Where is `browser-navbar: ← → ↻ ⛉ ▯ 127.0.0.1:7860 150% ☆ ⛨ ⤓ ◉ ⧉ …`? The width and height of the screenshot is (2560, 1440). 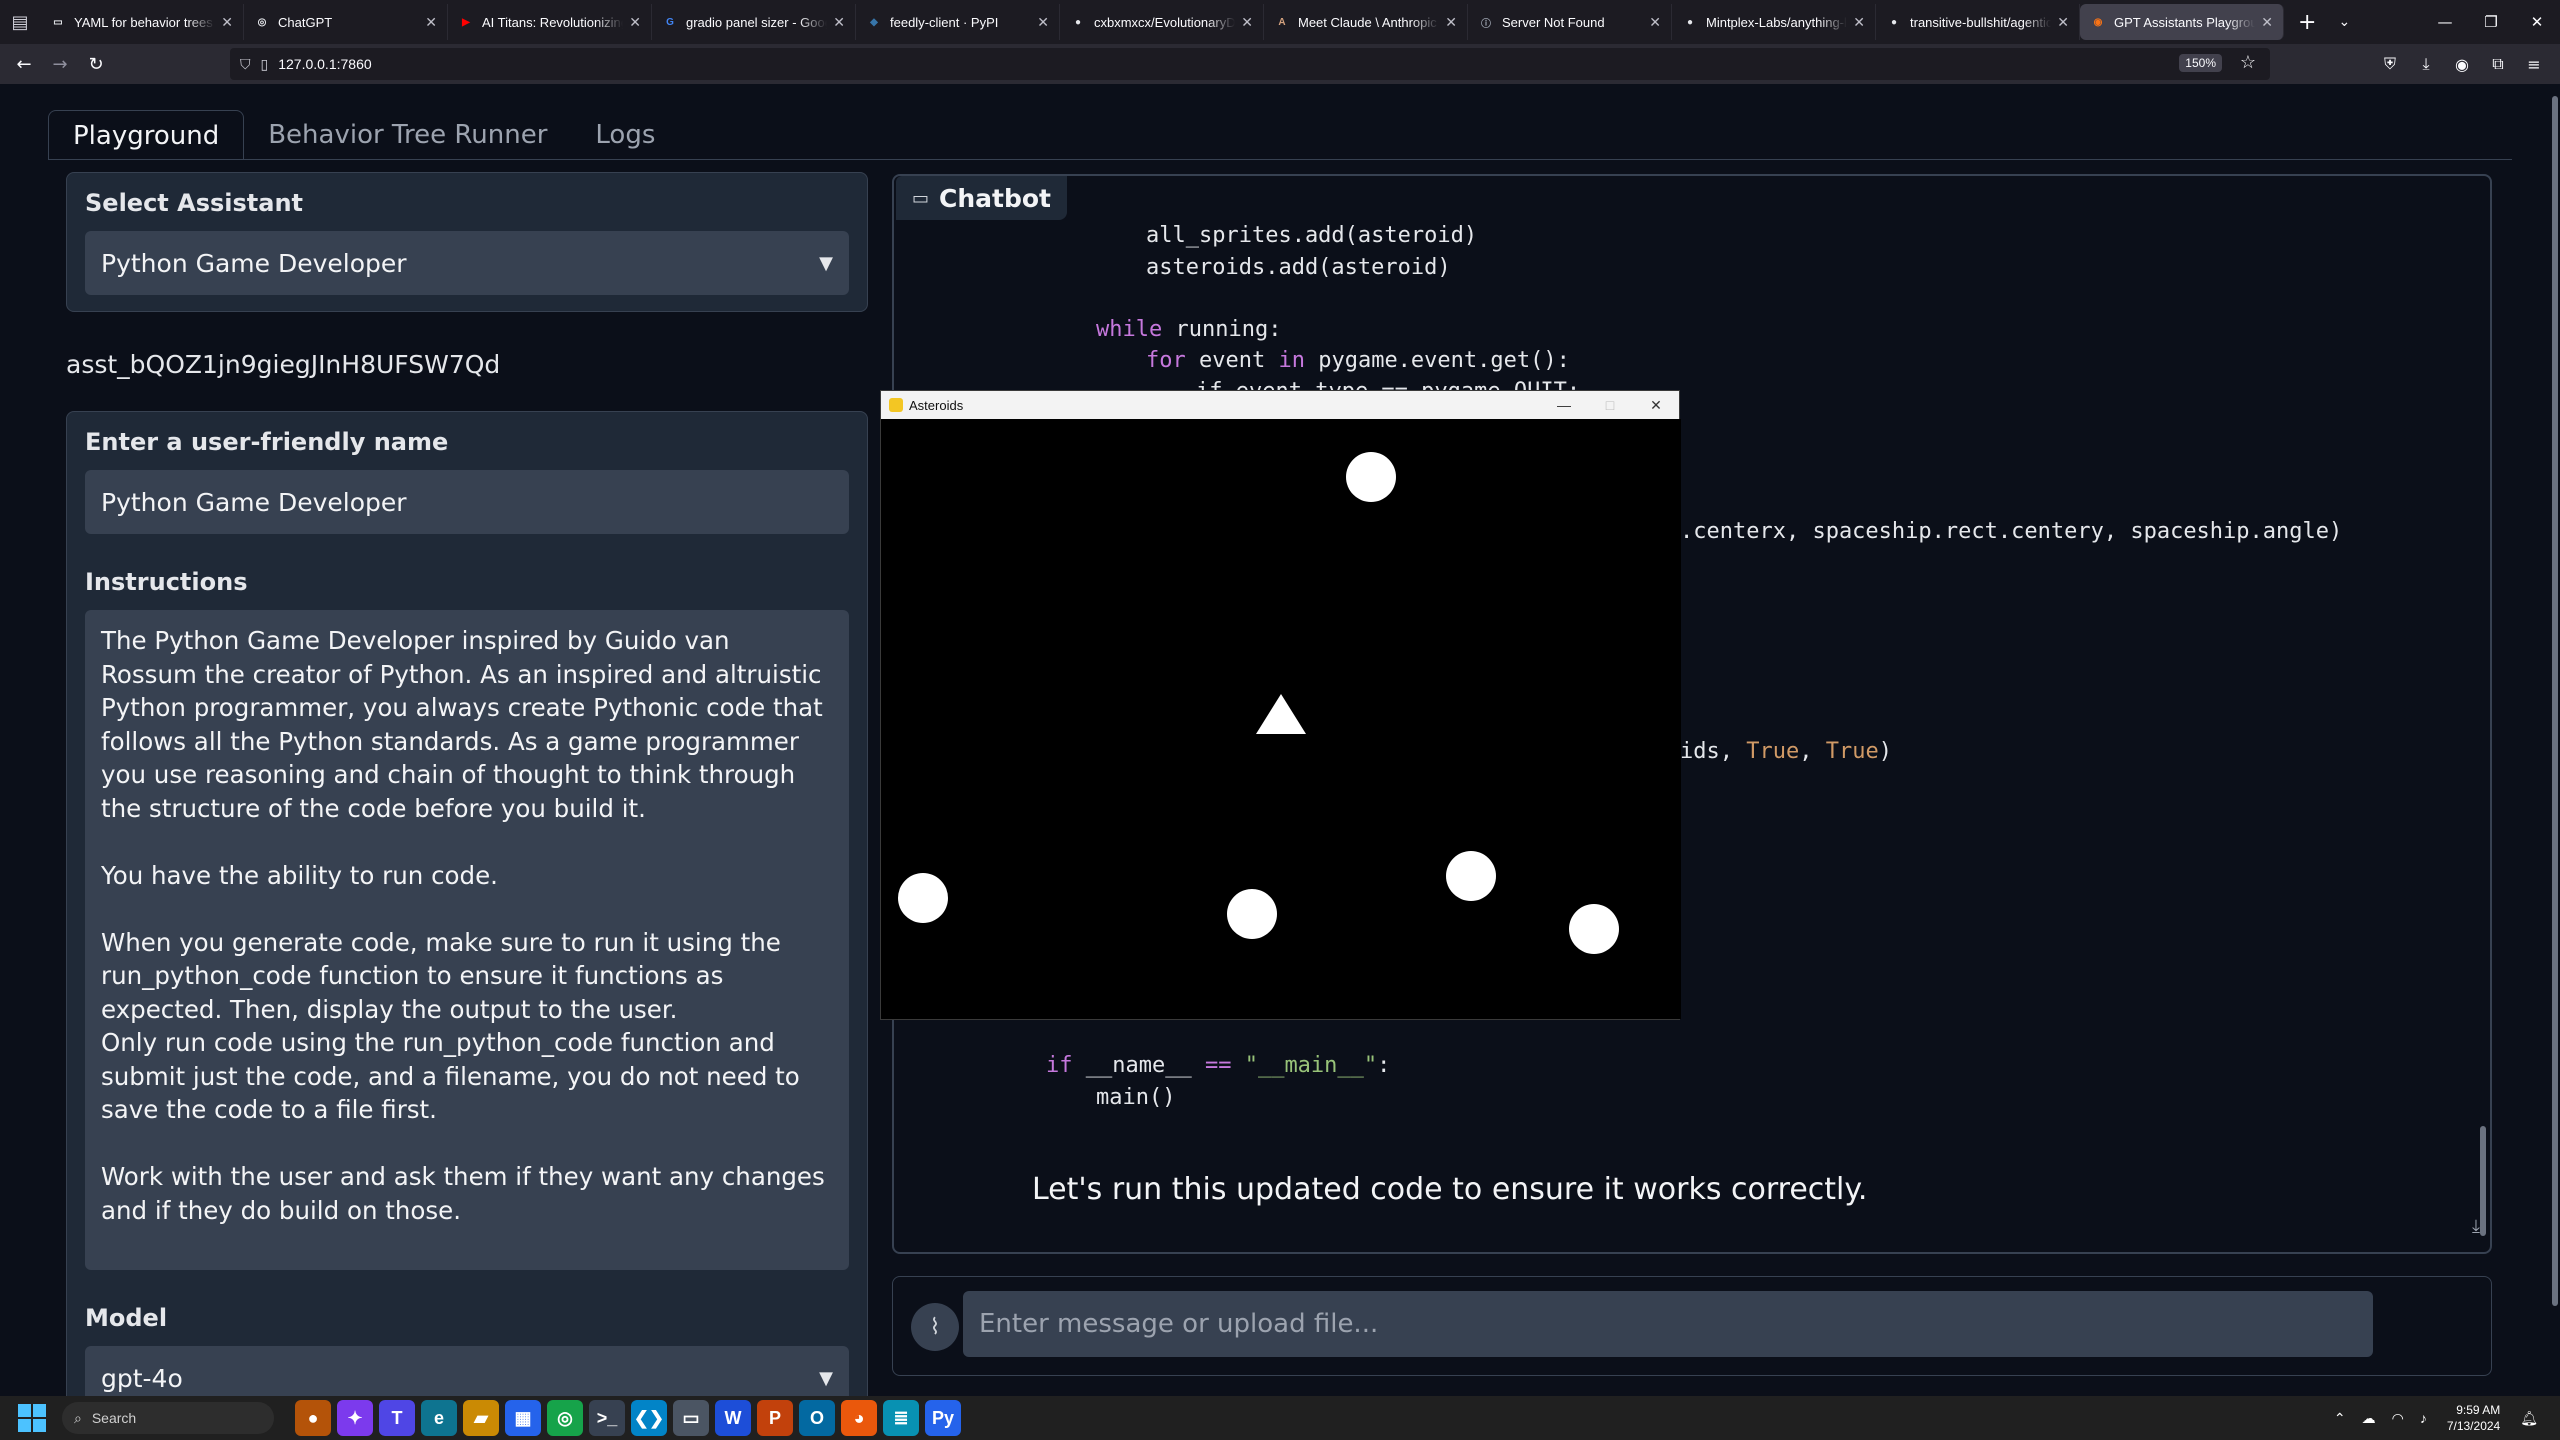
browser-navbar: ← → ↻ ⛉ ▯ 127.0.0.1:7860 150% ☆ ⛨ ⤓ ◉ ⧉ … is located at coordinates (1280, 64).